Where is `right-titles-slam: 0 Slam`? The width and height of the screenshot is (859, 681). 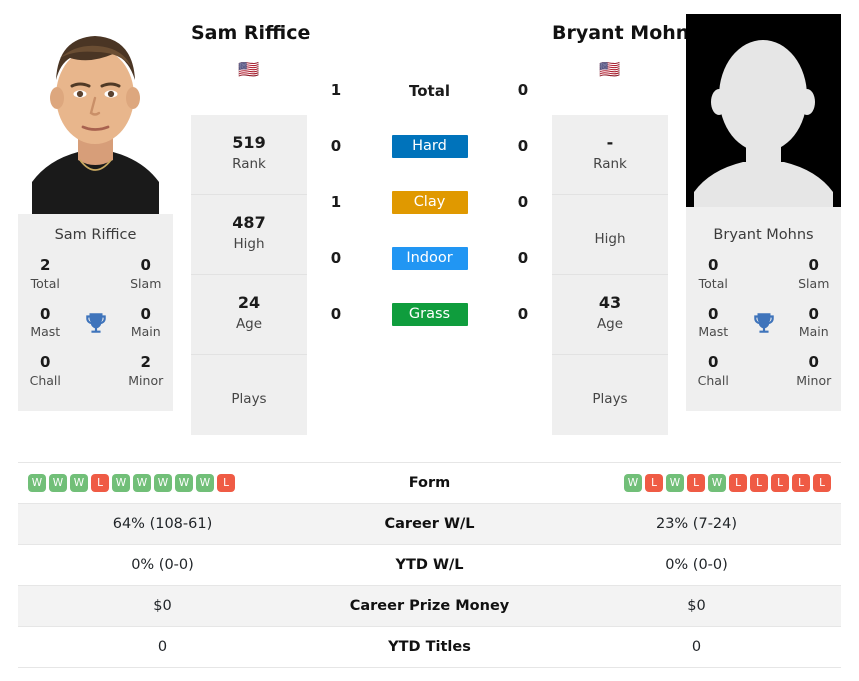
right-titles-slam: 0 Slam is located at coordinates (814, 276).